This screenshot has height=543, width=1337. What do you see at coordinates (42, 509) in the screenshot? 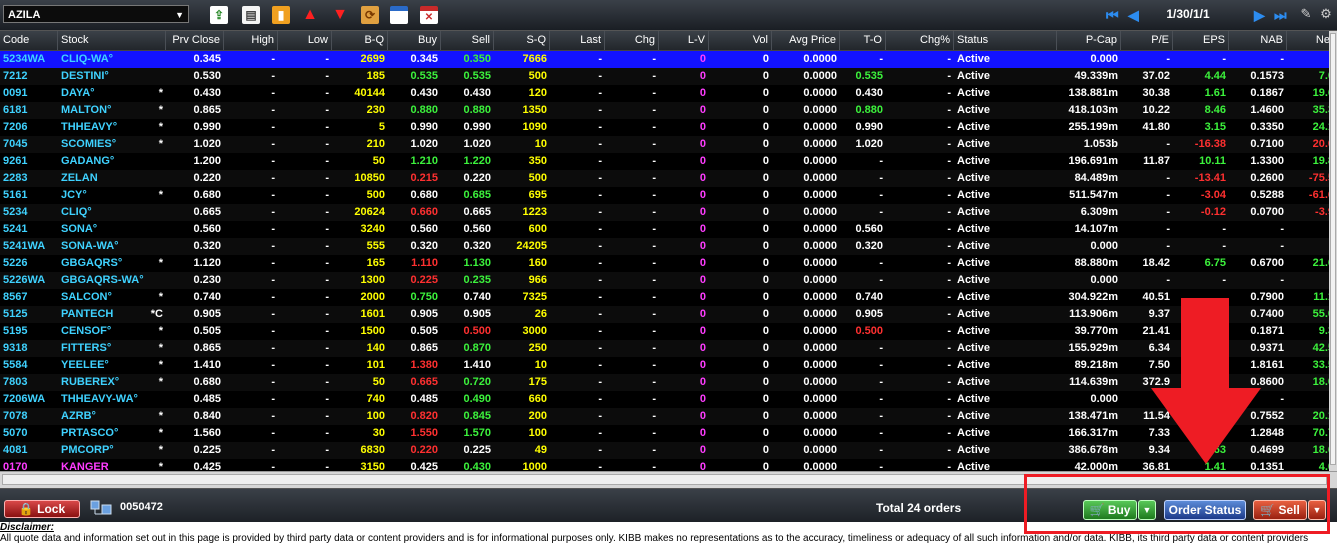
I see `lock-button: 🔒 Lock` at bounding box center [42, 509].